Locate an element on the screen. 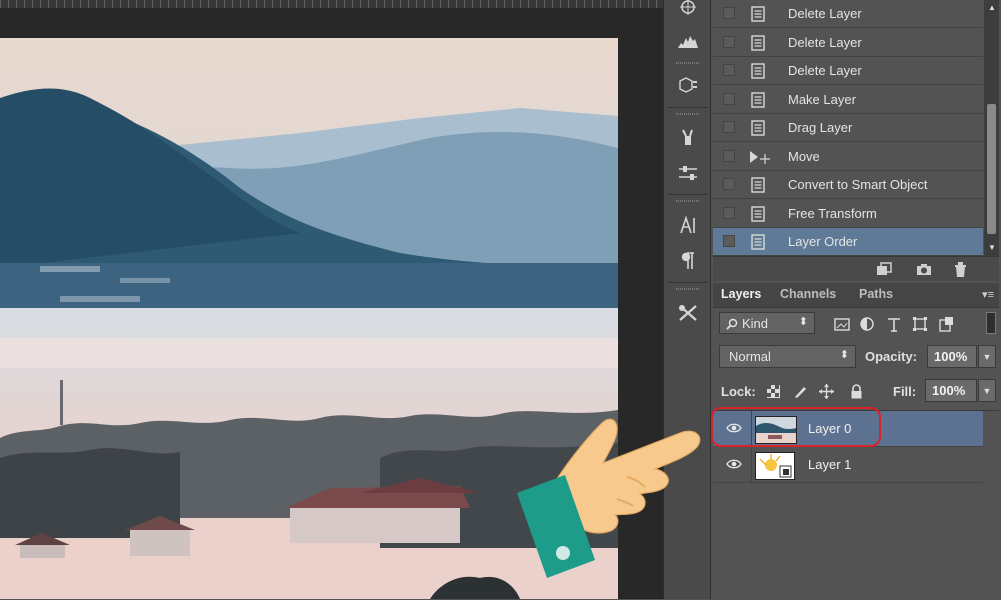  history-state-row: Make Layer is located at coordinates (848, 99).